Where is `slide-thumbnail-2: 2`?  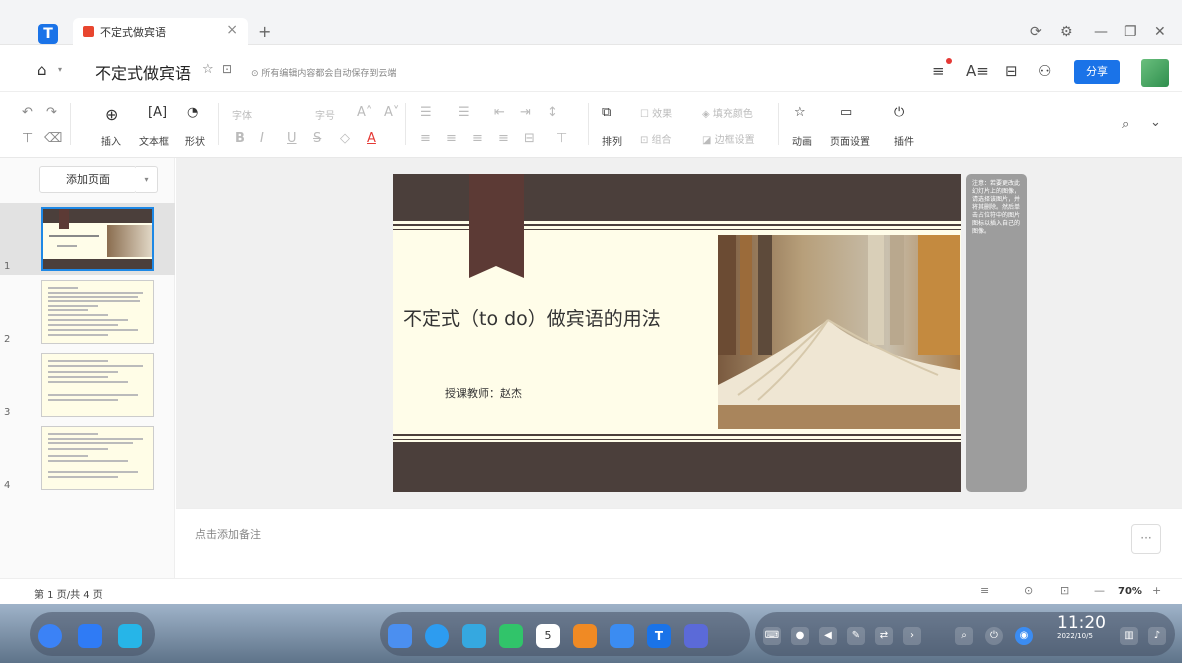
slide-thumbnail-2: 2 is located at coordinates (87, 312).